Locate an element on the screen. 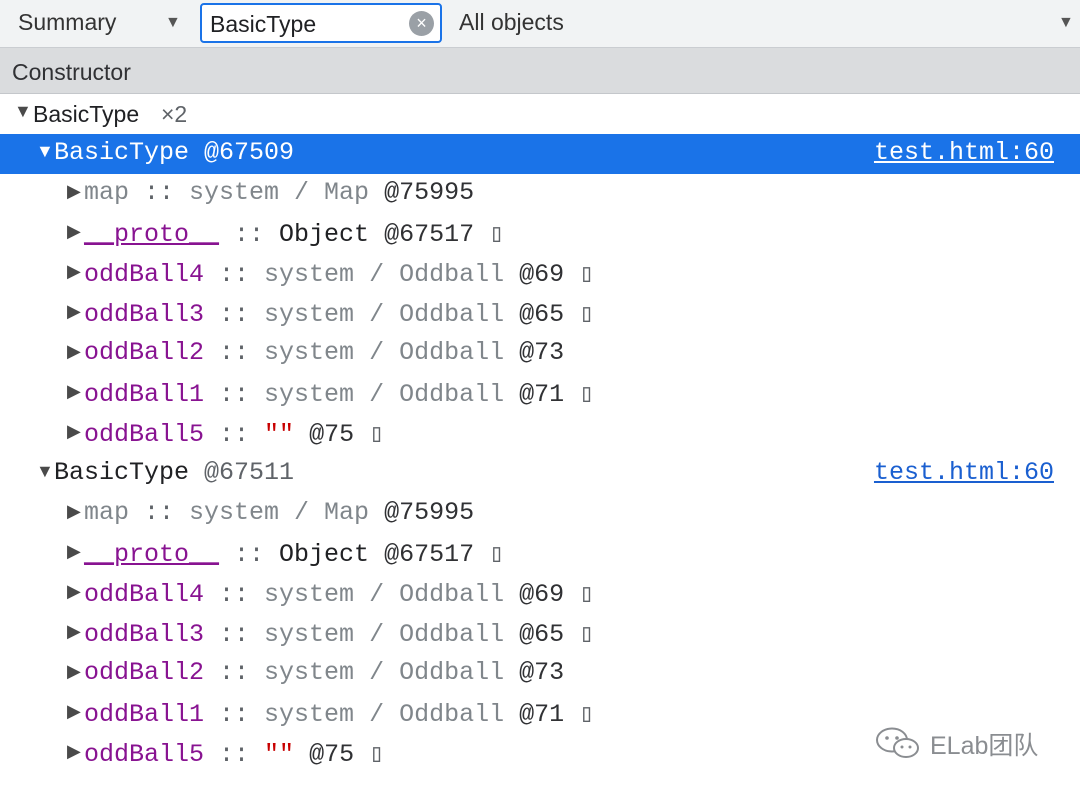 This screenshot has width=1080, height=789. property-type: Object is located at coordinates (324, 234).